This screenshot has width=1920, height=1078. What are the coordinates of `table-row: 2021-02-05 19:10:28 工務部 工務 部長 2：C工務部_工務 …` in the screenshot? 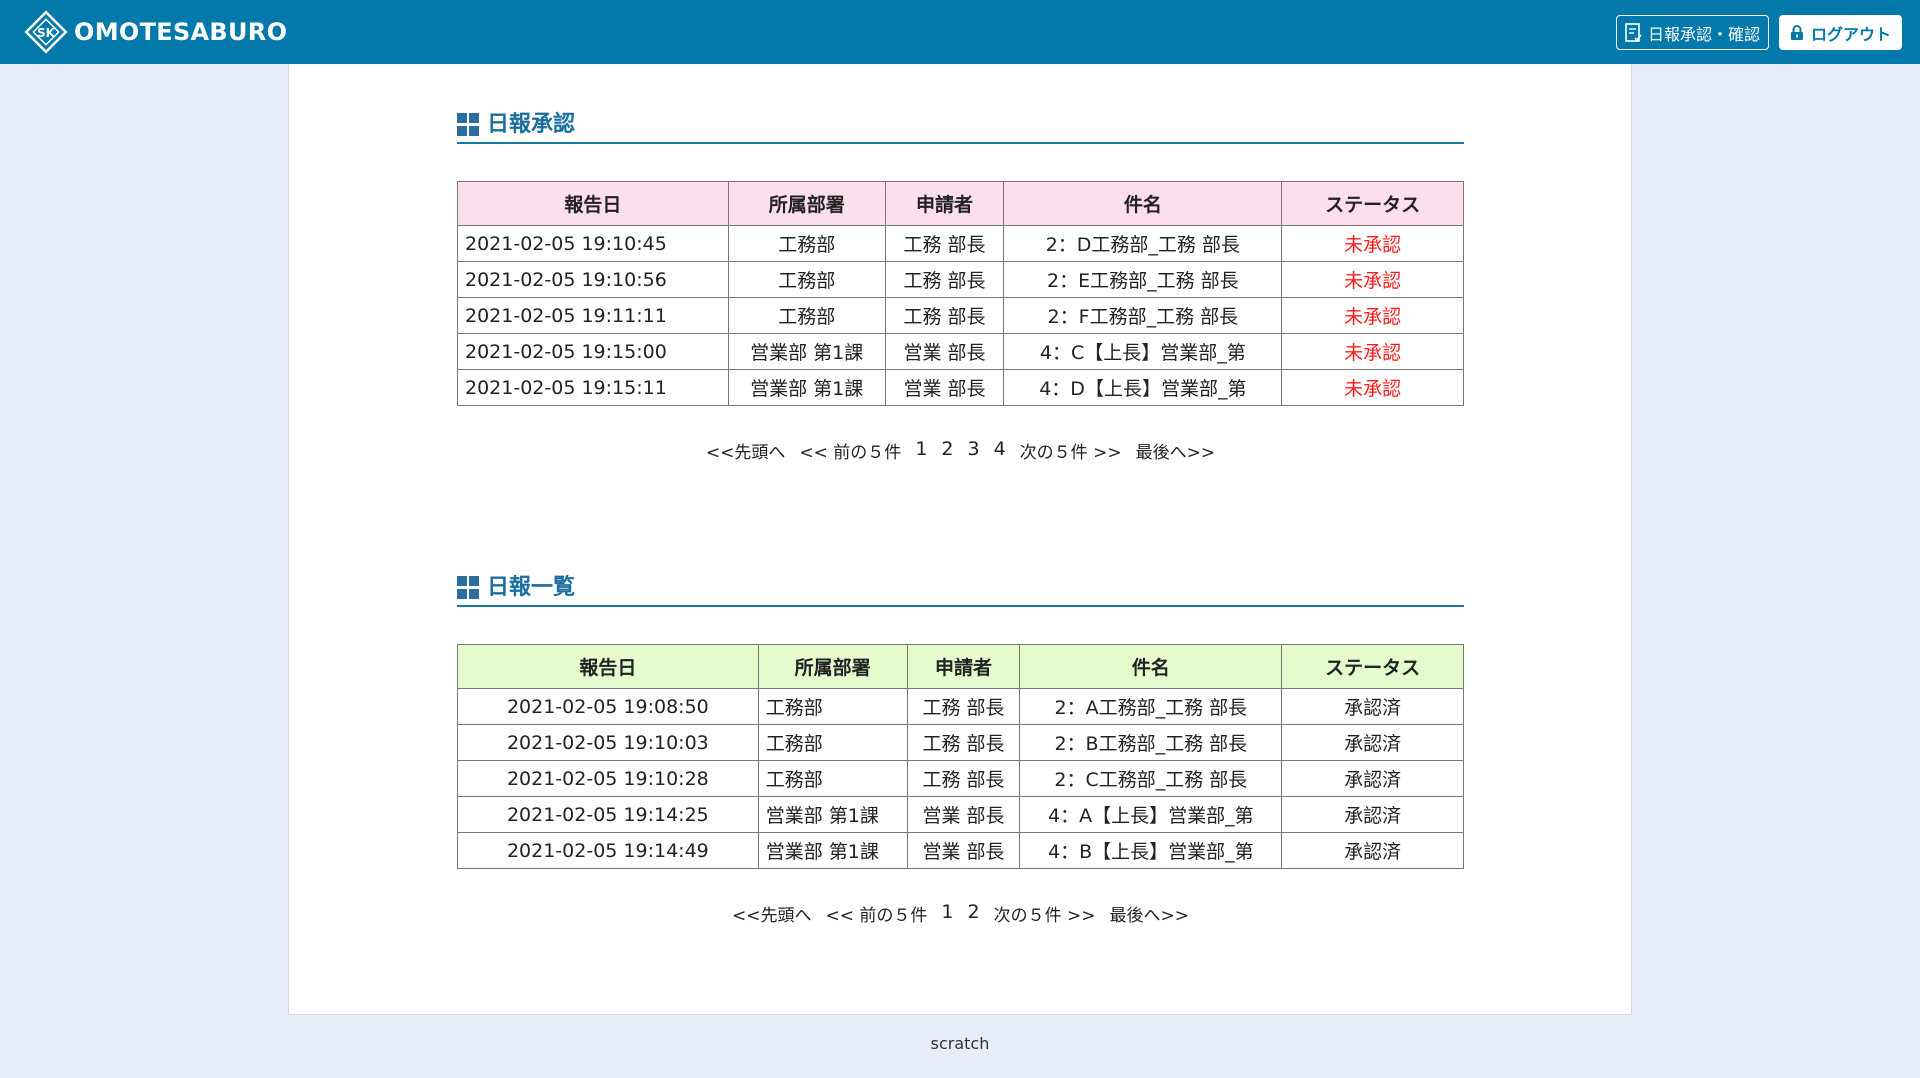 It's located at (960, 778).